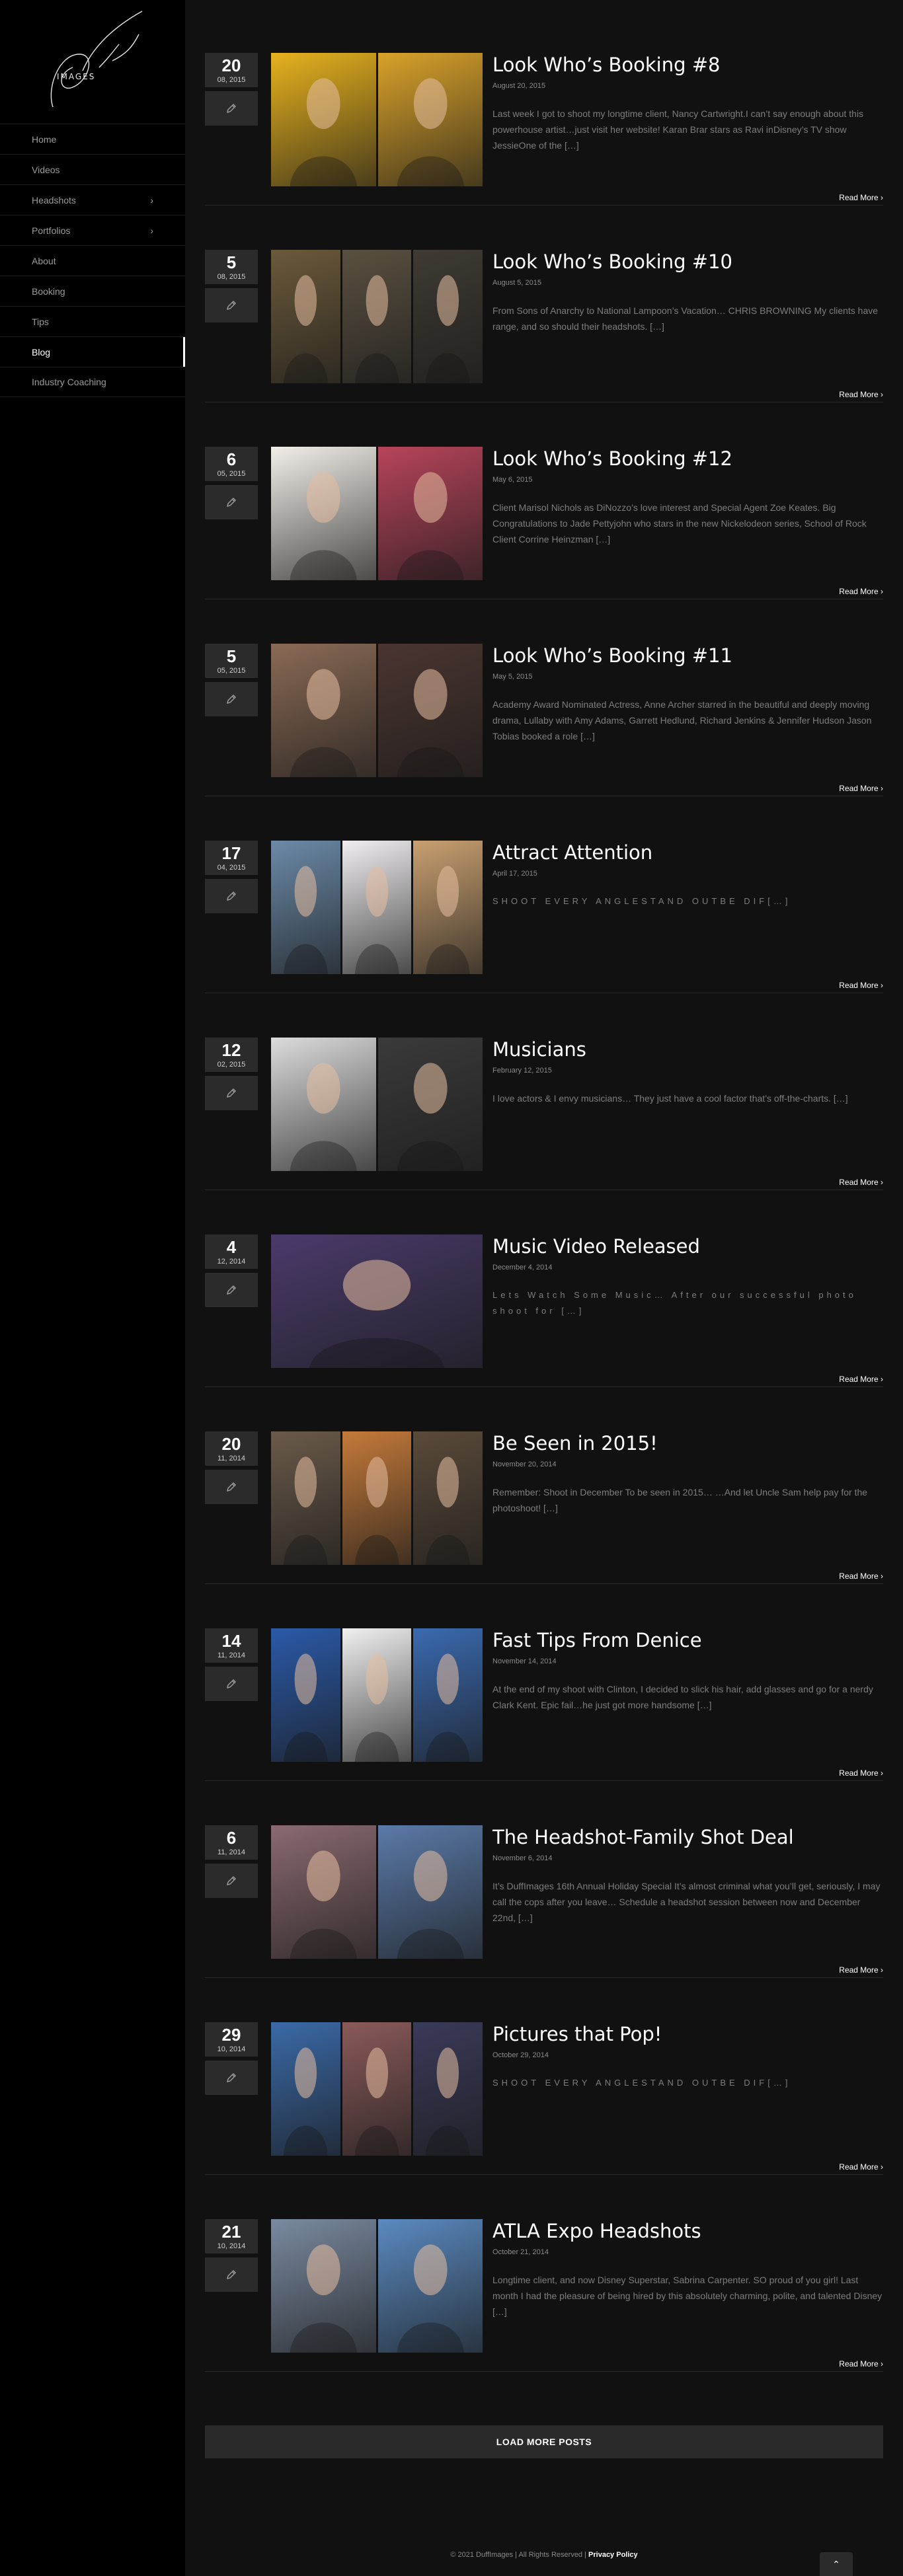 This screenshot has height=2576, width=903. I want to click on nav-item-industry-coaching: Industry Coaching, so click(92, 382).